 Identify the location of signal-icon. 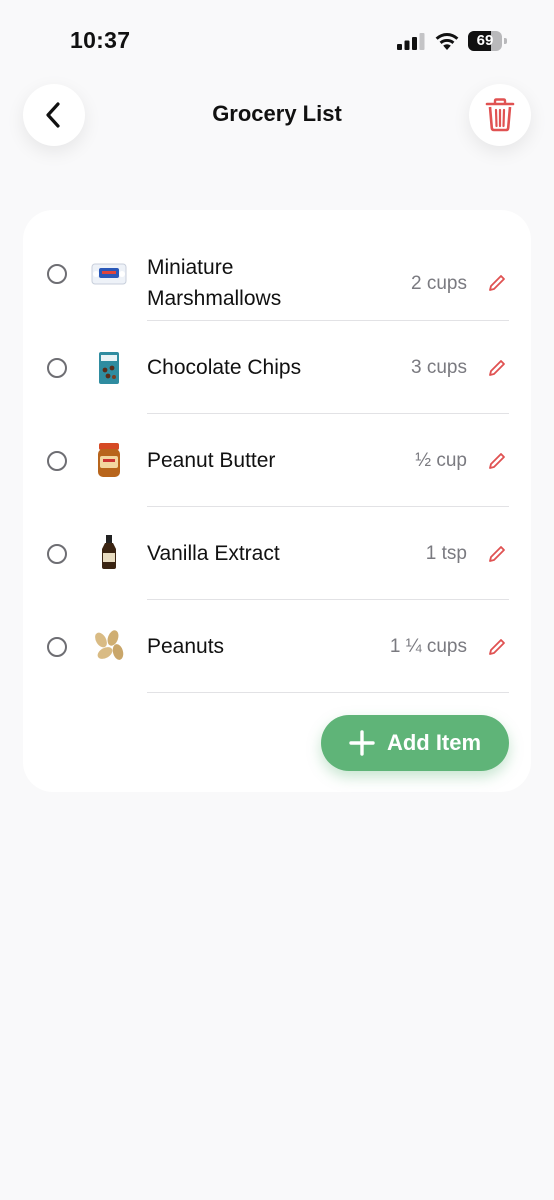
(411, 41).